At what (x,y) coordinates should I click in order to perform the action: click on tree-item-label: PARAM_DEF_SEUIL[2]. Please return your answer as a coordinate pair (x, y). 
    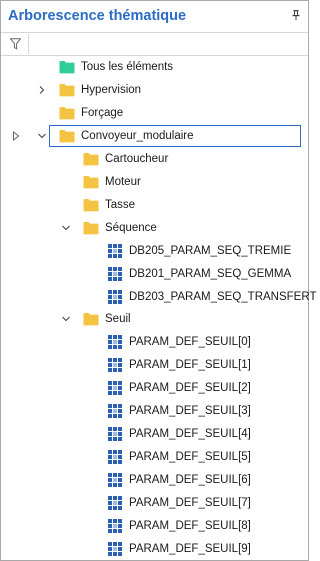
    Looking at the image, I should click on (190, 388).